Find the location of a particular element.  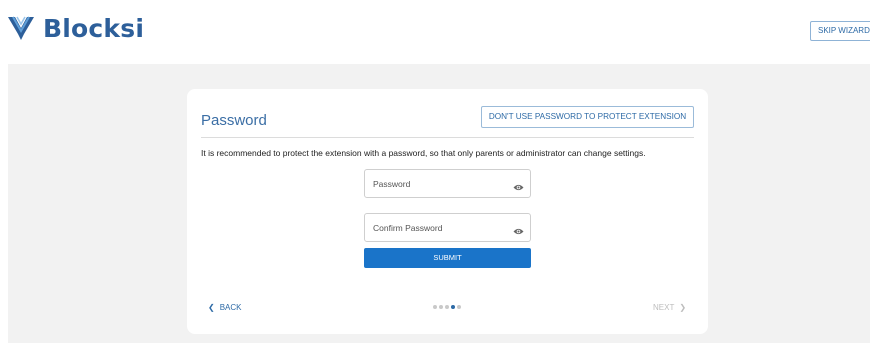

dont-use-password-button: DON'T USE PASSWORD TO PROTECT EXTENSION is located at coordinates (587, 117).